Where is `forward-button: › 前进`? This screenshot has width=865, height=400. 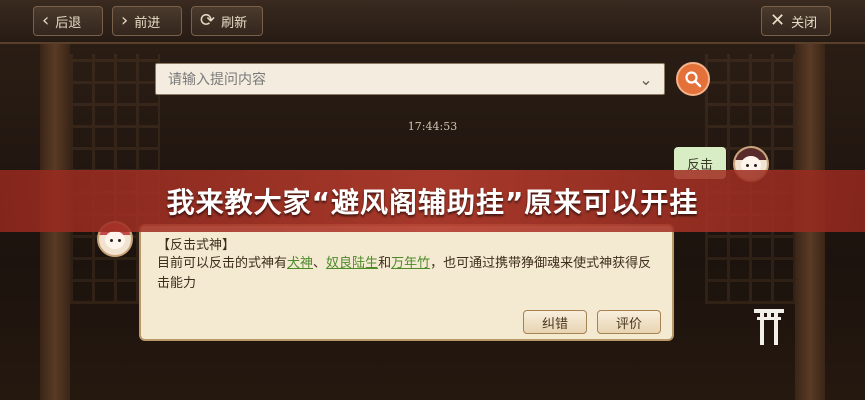
forward-button: › 前进 is located at coordinates (147, 21).